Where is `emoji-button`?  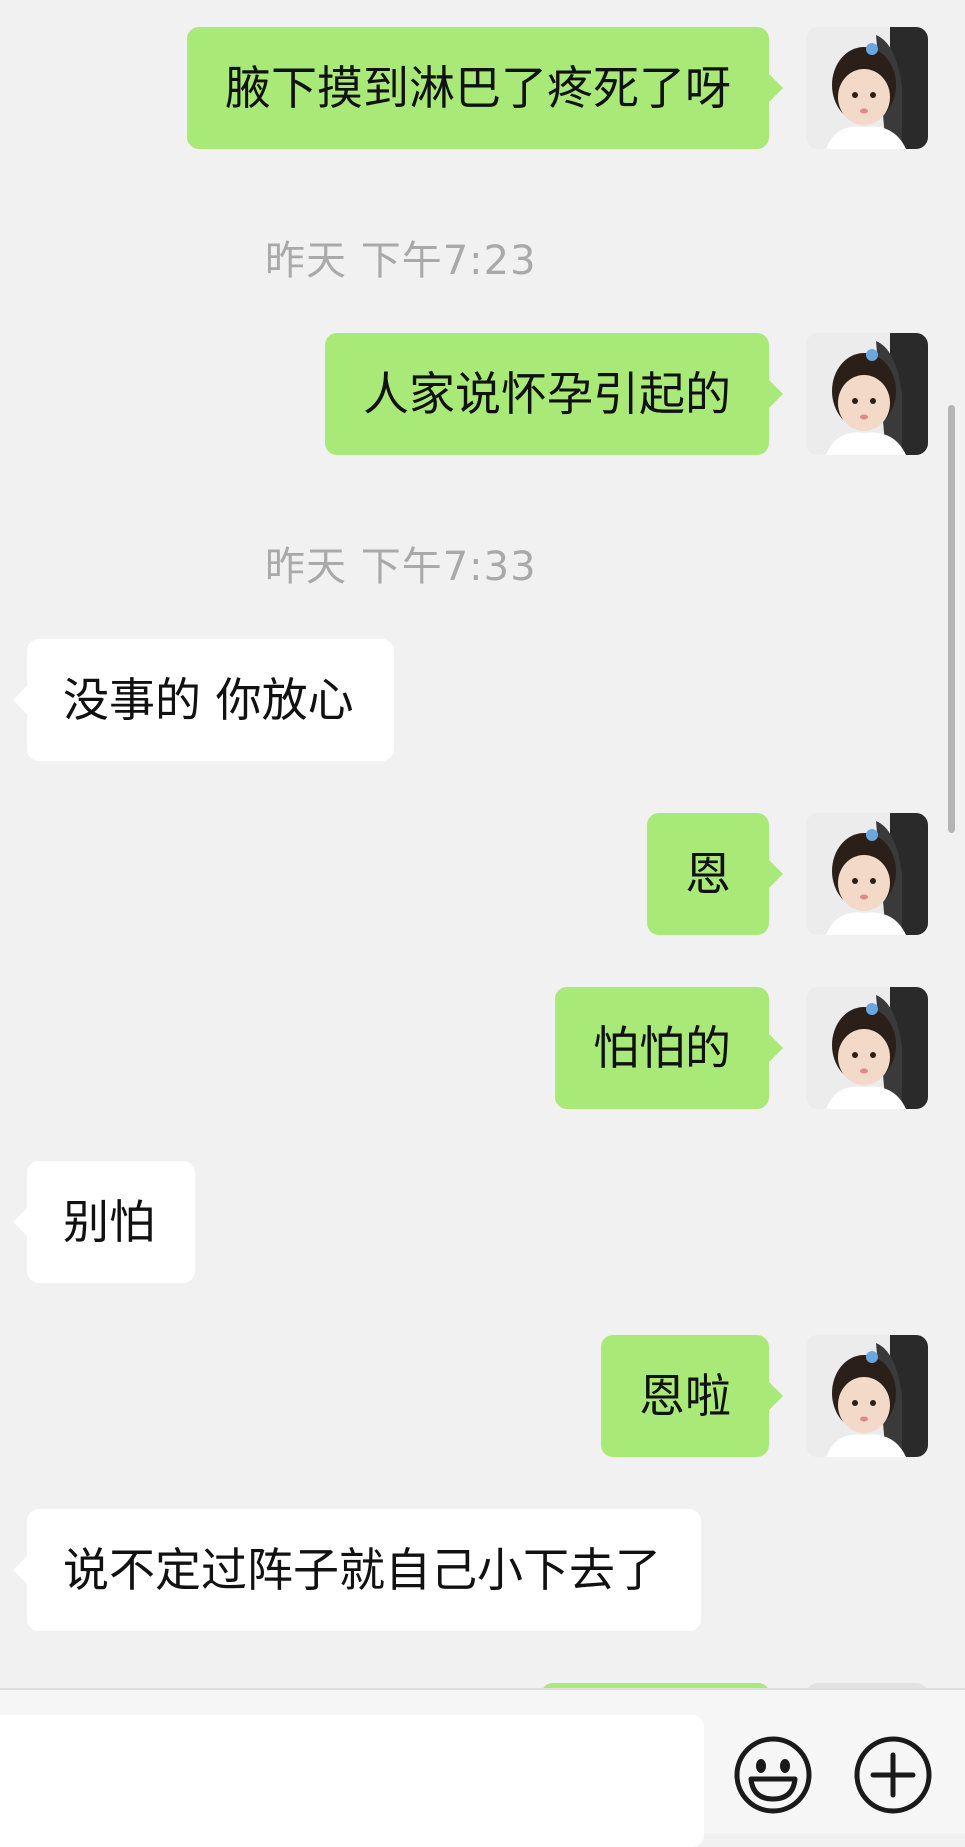
emoji-button is located at coordinates (773, 1775).